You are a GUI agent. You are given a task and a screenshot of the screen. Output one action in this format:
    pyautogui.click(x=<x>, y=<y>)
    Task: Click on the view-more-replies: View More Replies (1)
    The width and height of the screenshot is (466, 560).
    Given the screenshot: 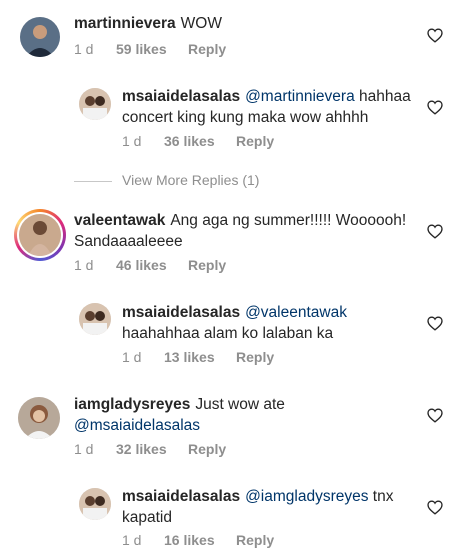 What is the action you would take?
    pyautogui.click(x=166, y=180)
    